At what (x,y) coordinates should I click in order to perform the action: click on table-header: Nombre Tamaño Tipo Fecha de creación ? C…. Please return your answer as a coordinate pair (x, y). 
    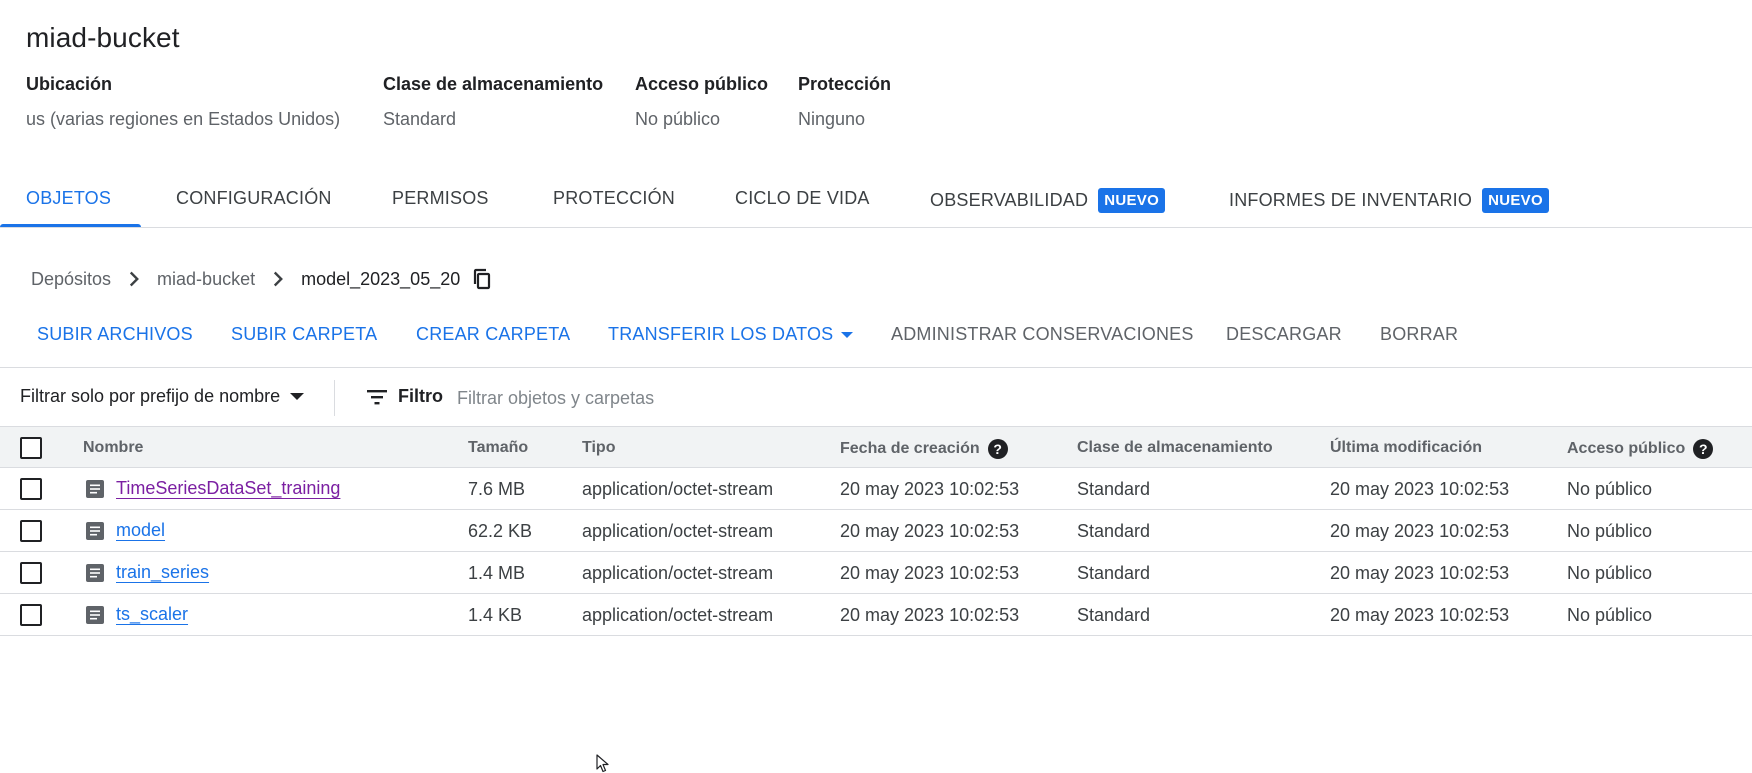
    Looking at the image, I should click on (876, 447).